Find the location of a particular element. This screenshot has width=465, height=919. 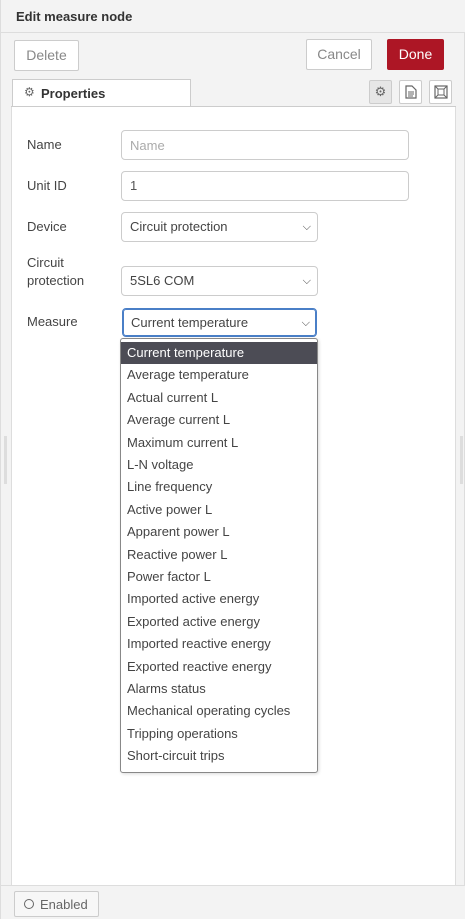

dropdown-option: Alarms status is located at coordinates (219, 689).